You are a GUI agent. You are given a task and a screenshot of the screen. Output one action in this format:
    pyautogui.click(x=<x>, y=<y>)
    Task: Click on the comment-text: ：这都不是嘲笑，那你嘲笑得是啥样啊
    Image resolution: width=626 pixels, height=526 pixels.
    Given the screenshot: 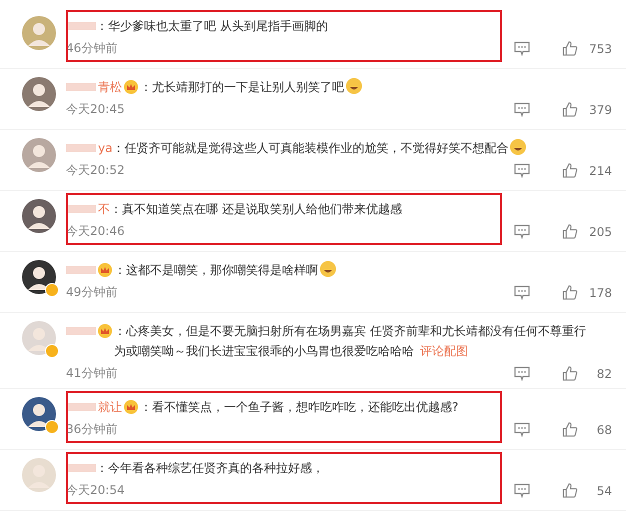 What is the action you would take?
    pyautogui.click(x=363, y=270)
    